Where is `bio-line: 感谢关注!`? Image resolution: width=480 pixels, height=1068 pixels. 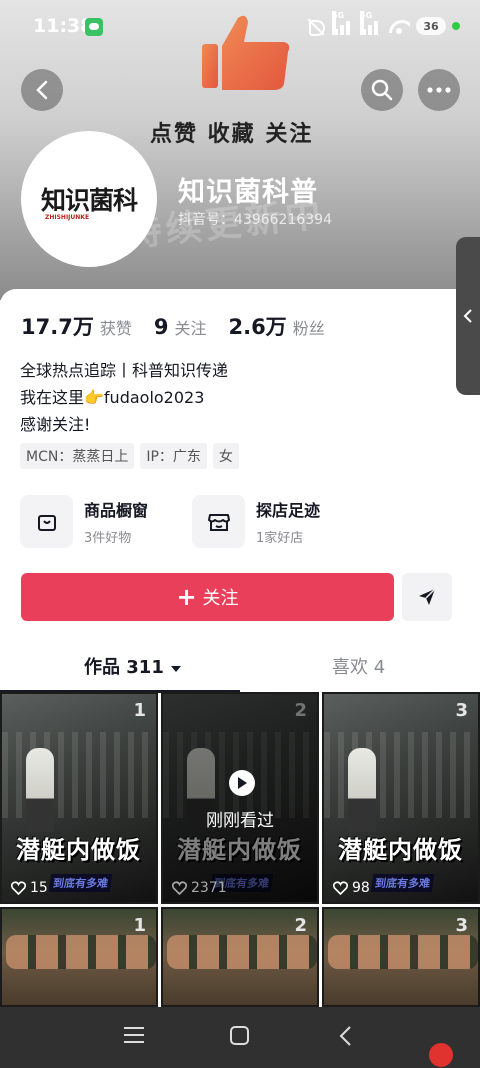
bio-line: 感谢关注! is located at coordinates (55, 424).